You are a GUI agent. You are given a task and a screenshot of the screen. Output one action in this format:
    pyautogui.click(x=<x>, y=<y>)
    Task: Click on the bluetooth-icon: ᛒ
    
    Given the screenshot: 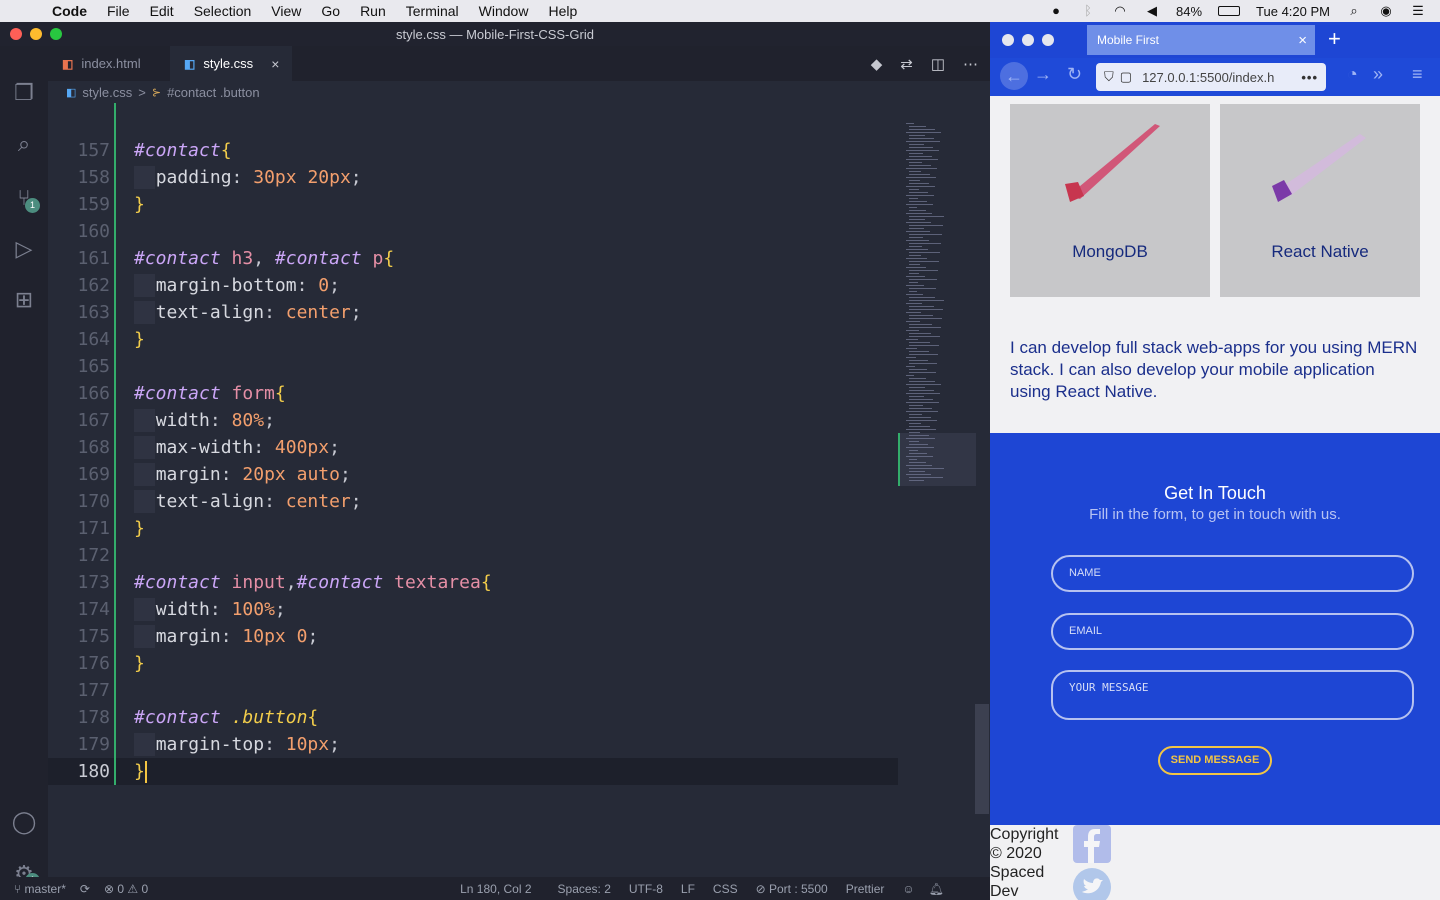 What is the action you would take?
    pyautogui.click(x=1088, y=11)
    